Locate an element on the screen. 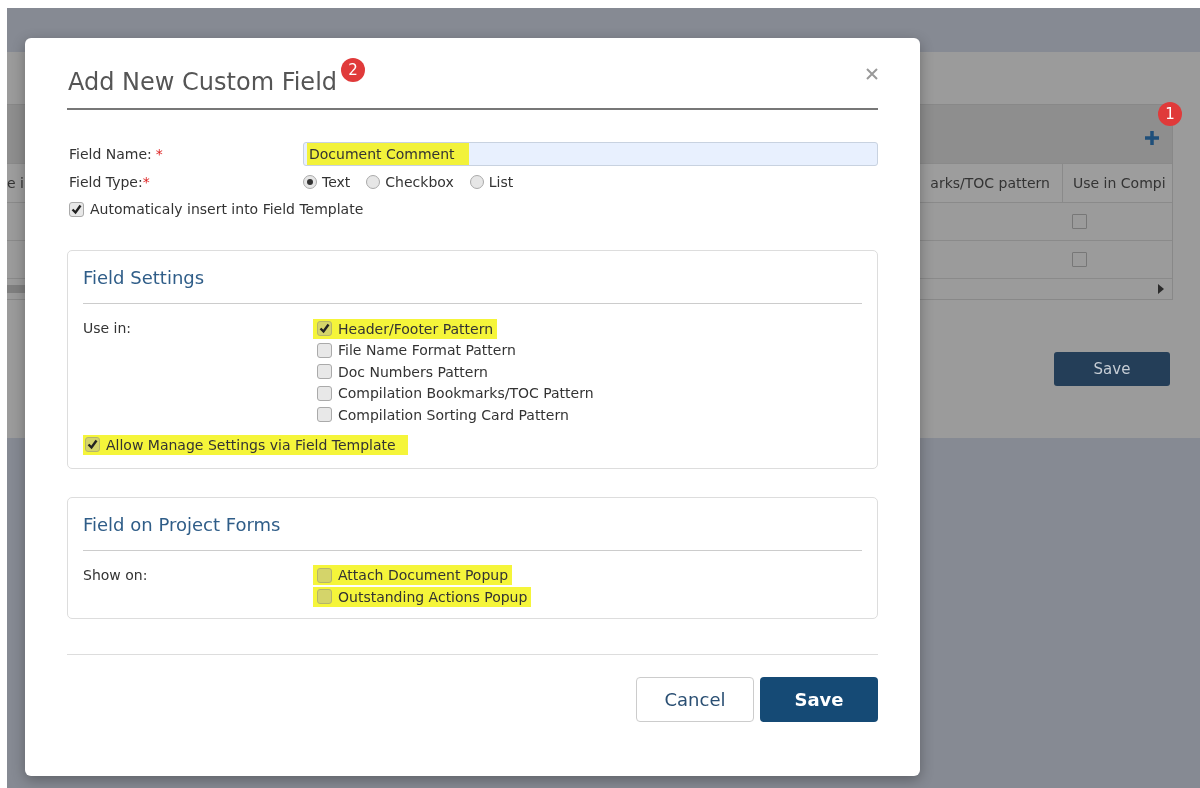  section-title: Field on Project Forms is located at coordinates (472, 524).